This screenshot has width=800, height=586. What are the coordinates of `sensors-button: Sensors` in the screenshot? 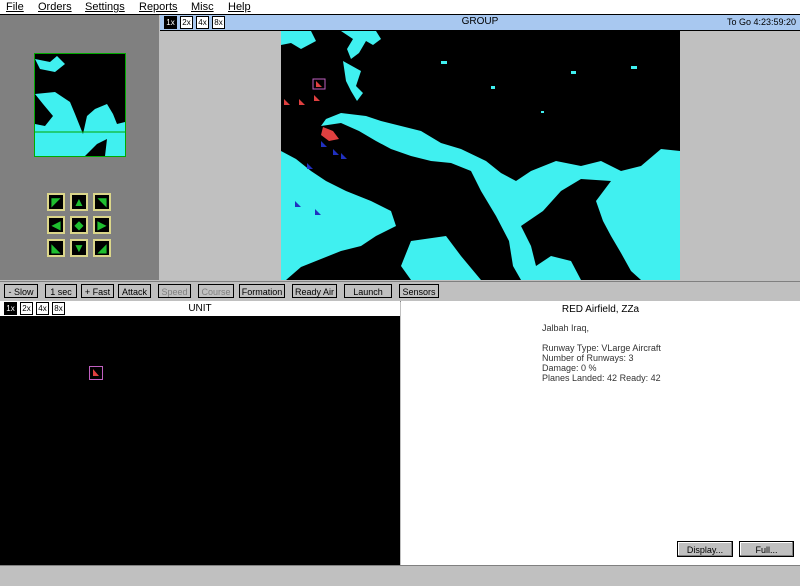 It's located at (419, 291).